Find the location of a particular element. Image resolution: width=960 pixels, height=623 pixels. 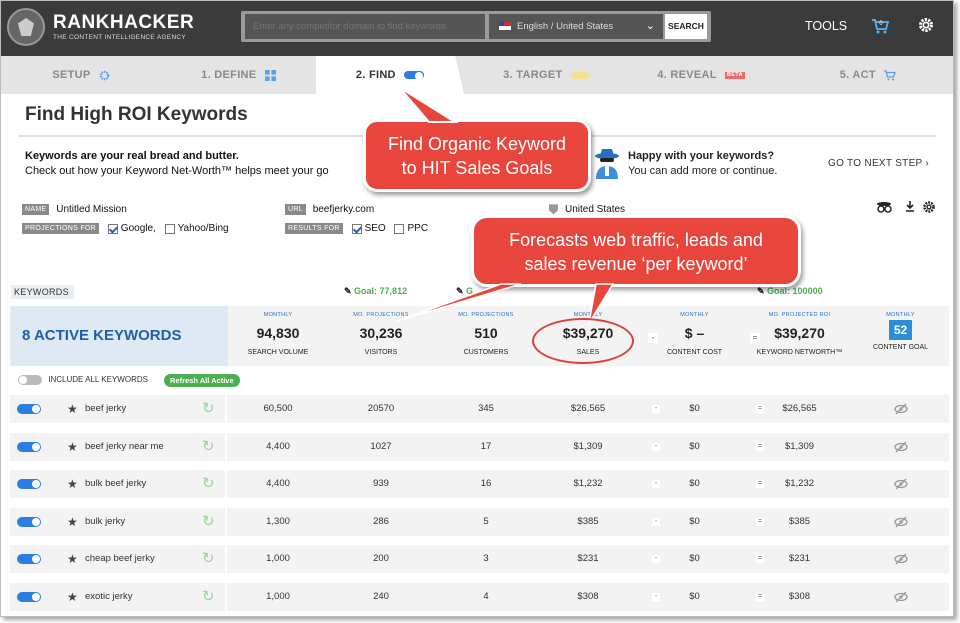

url-tag: URL is located at coordinates (295, 209).